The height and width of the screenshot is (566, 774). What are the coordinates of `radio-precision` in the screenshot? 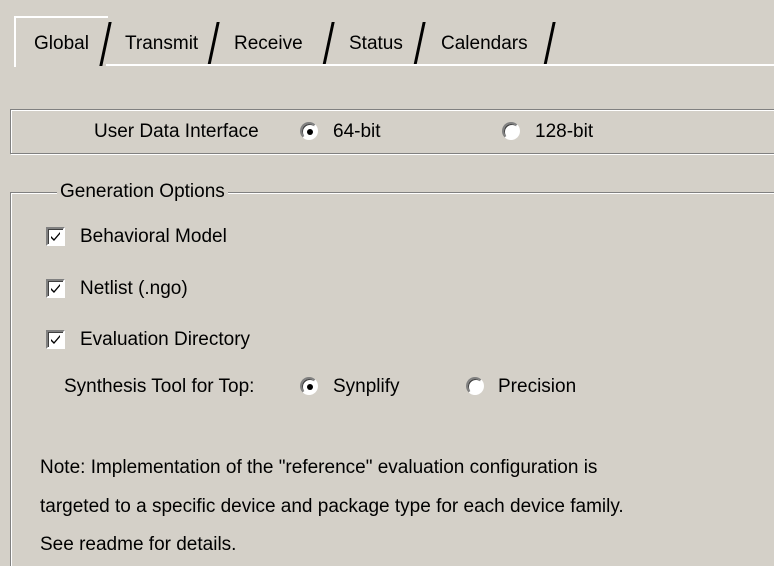 It's located at (475, 386).